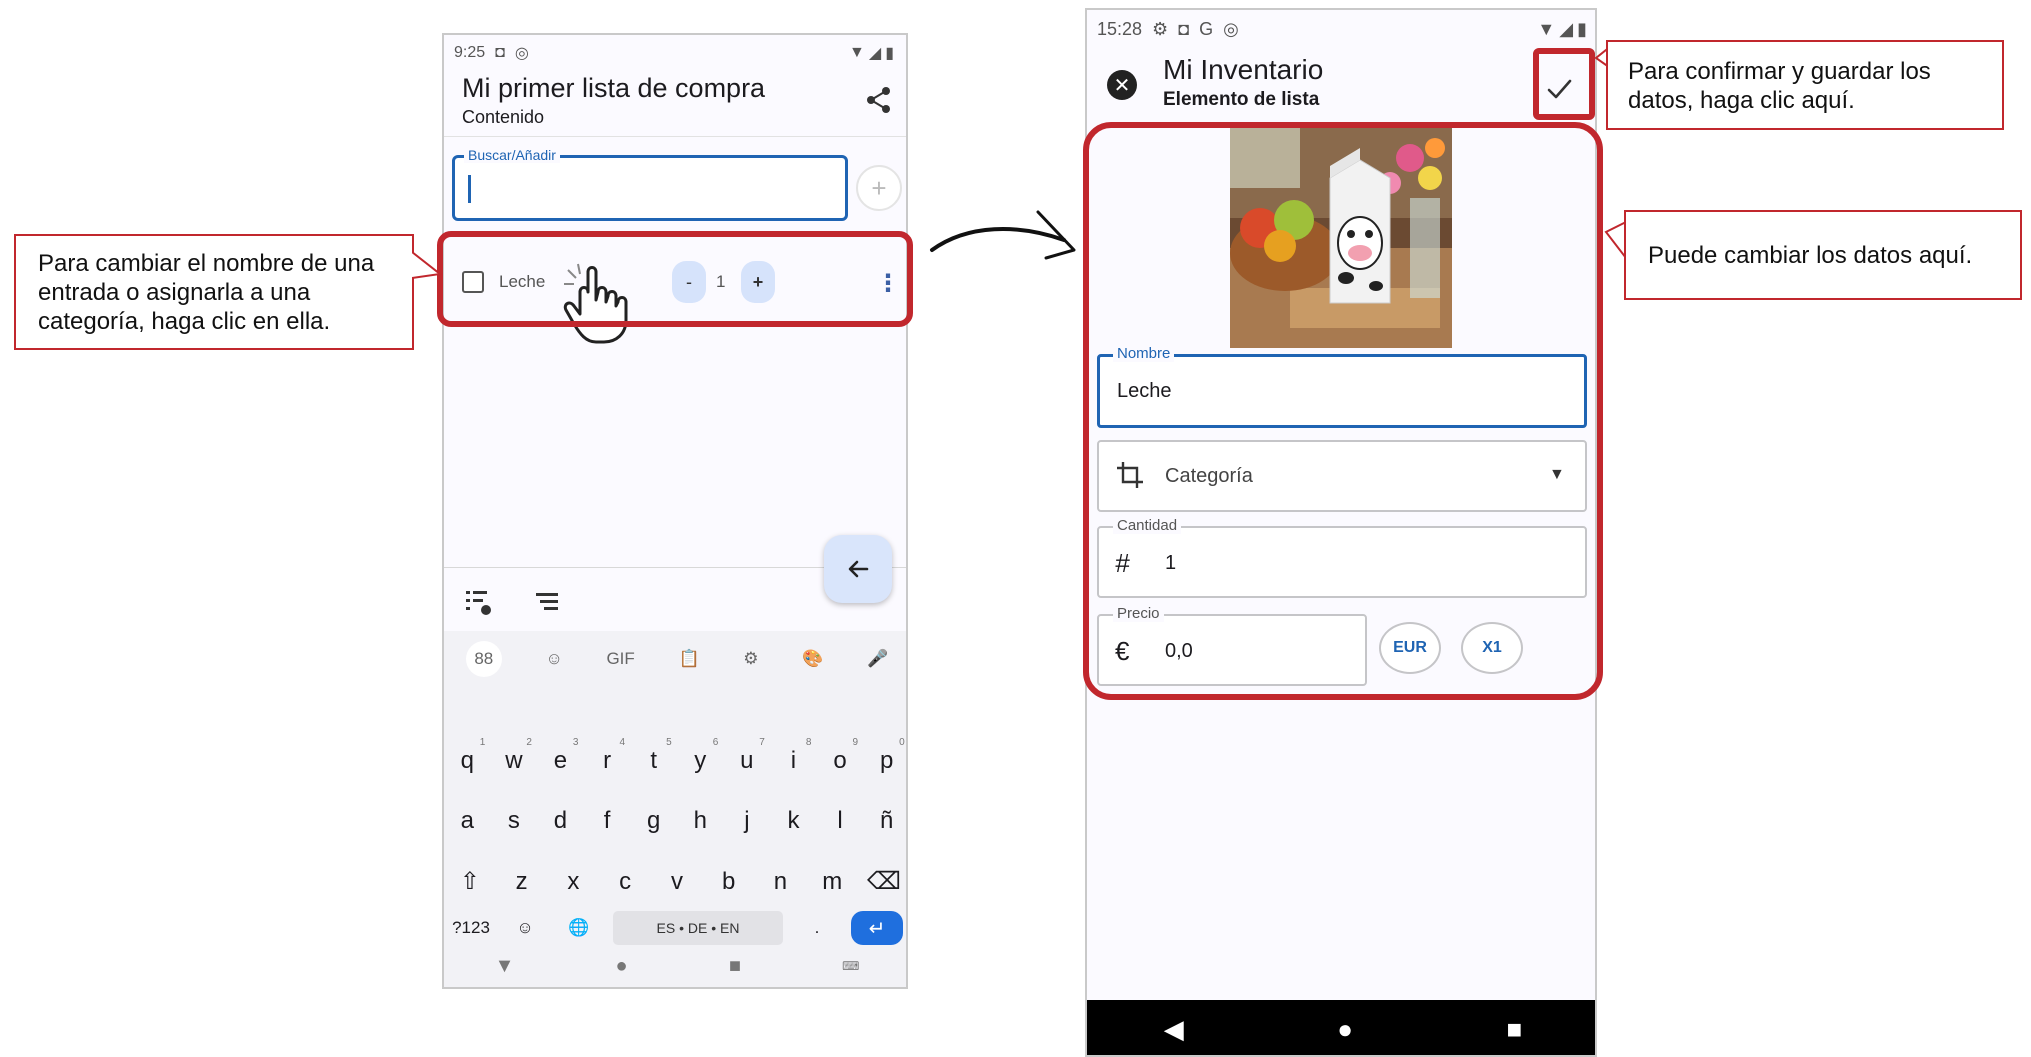  Describe the element at coordinates (614, 88) in the screenshot. I see `list-title: Mi primer lista de compra` at that location.